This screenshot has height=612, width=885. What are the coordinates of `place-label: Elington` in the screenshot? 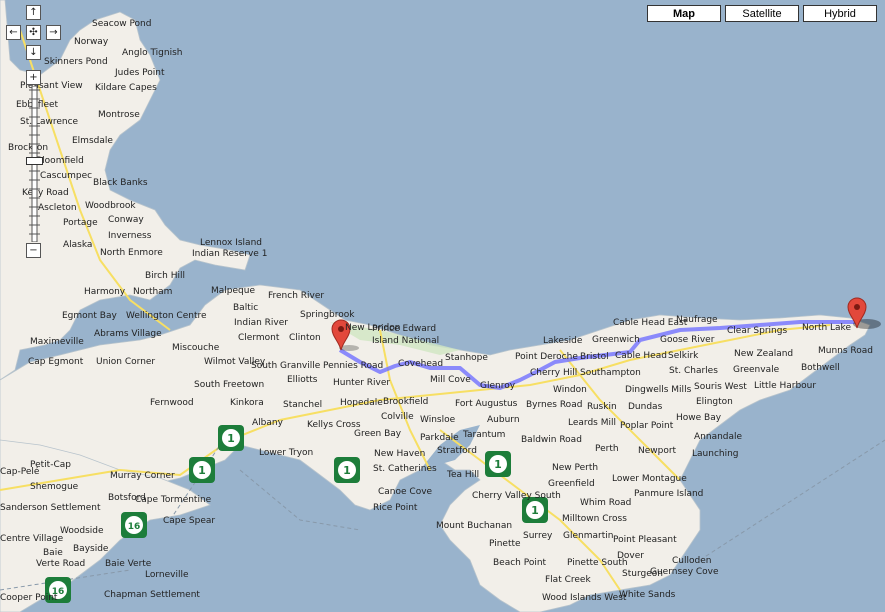 It's located at (714, 402).